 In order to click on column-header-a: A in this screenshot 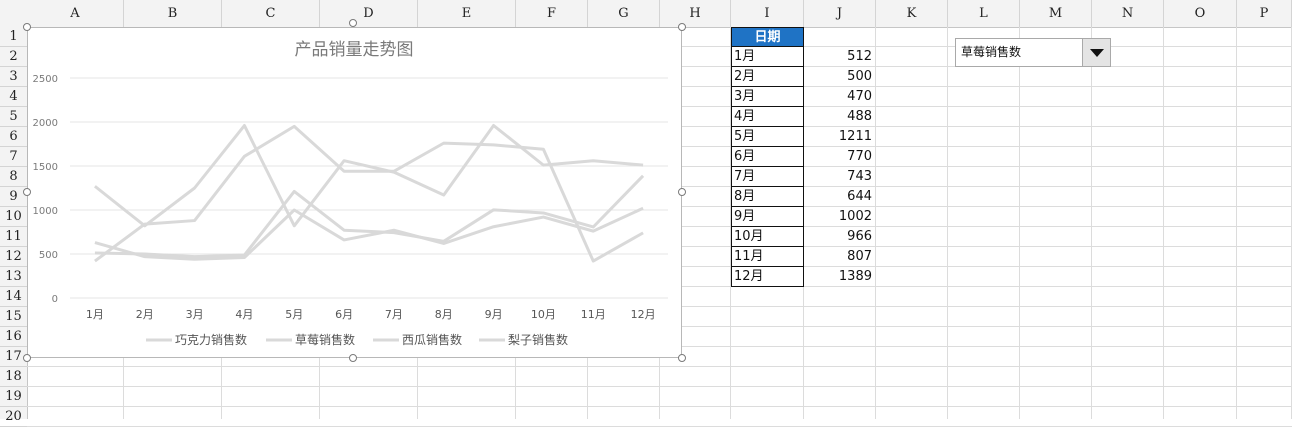, I will do `click(75, 13)`.